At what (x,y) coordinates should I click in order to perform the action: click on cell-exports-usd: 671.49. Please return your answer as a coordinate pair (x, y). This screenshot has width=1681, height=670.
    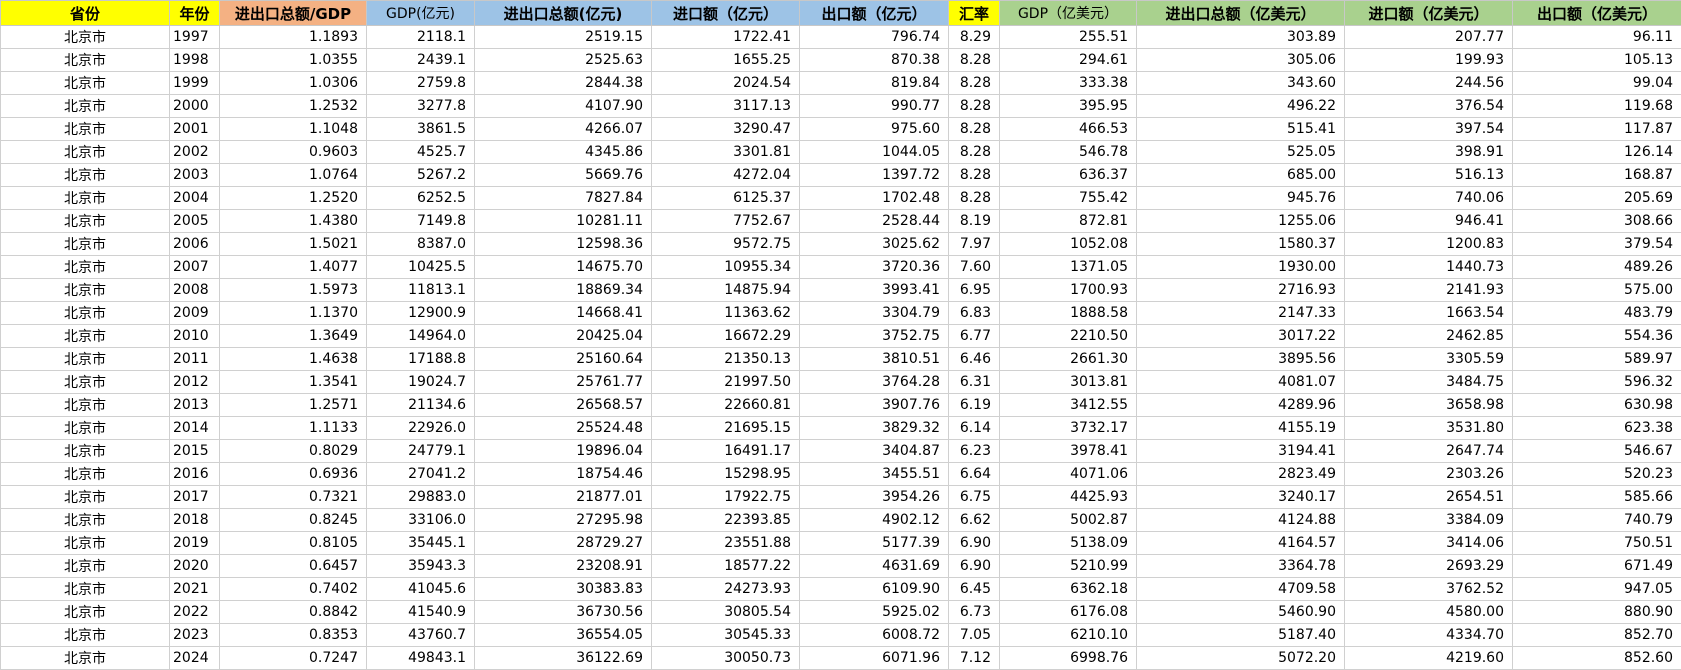
    Looking at the image, I should click on (1597, 566).